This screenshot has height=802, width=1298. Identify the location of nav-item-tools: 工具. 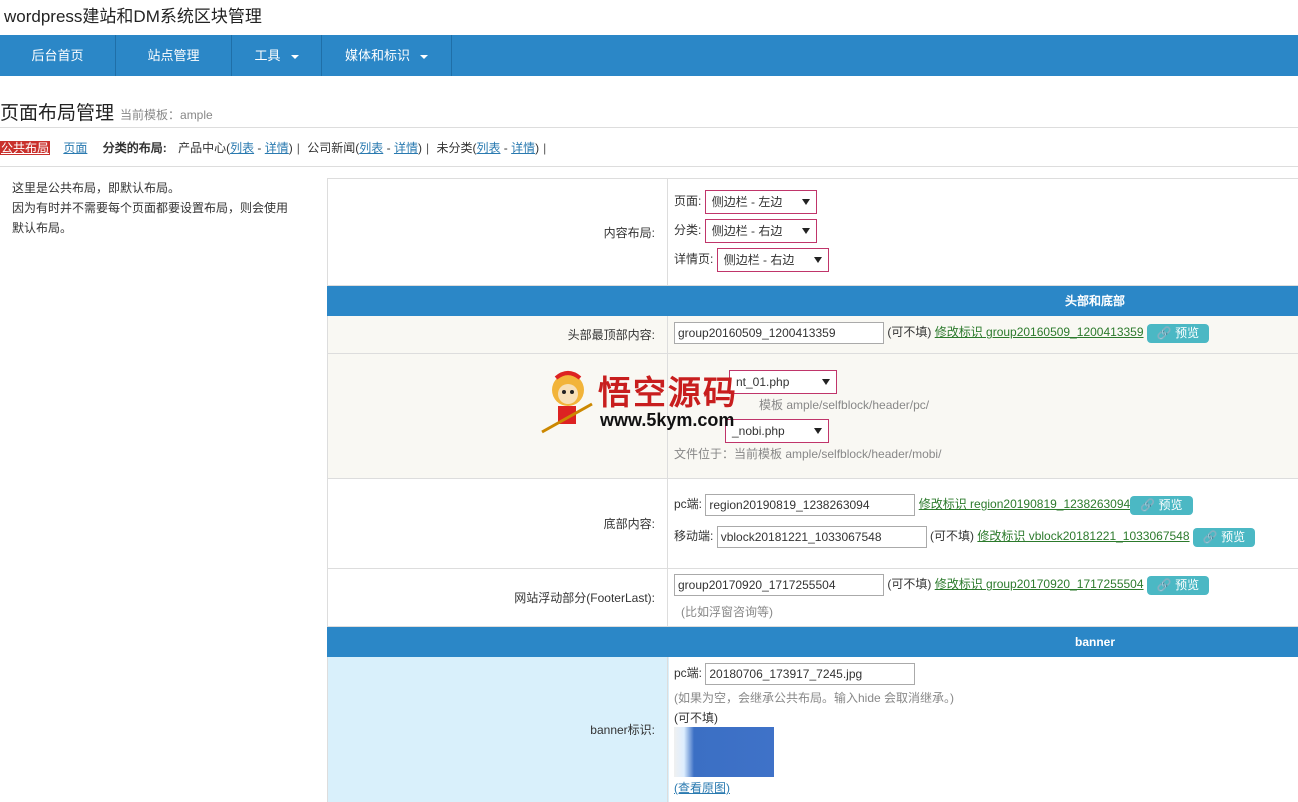
(277, 55).